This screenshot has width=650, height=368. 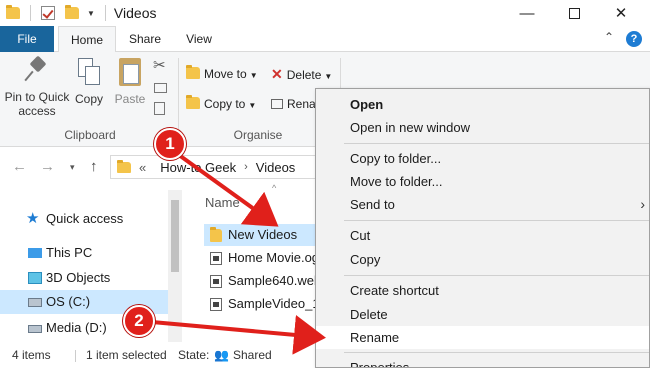 I want to click on menu-item-create-shortcut: Create shortcut, so click(x=482, y=290).